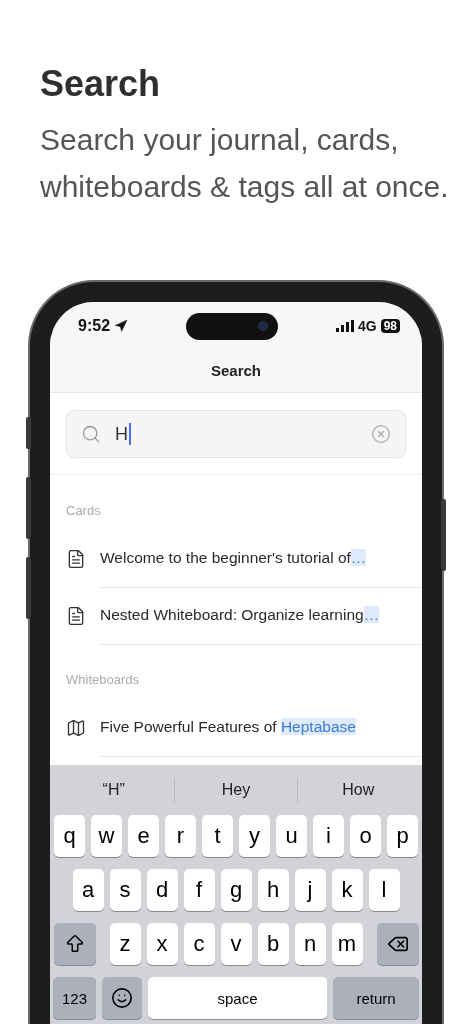 This screenshot has width=472, height=1024. I want to click on page-title: Search, so click(100, 84).